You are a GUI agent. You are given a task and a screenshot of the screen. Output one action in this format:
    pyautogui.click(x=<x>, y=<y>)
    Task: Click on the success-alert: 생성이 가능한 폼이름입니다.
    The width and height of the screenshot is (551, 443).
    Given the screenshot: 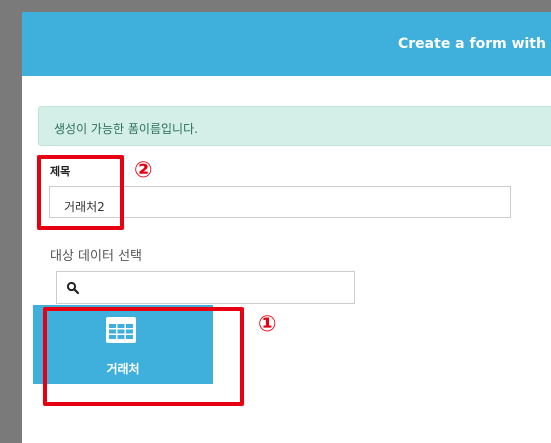 What is the action you would take?
    pyautogui.click(x=294, y=126)
    